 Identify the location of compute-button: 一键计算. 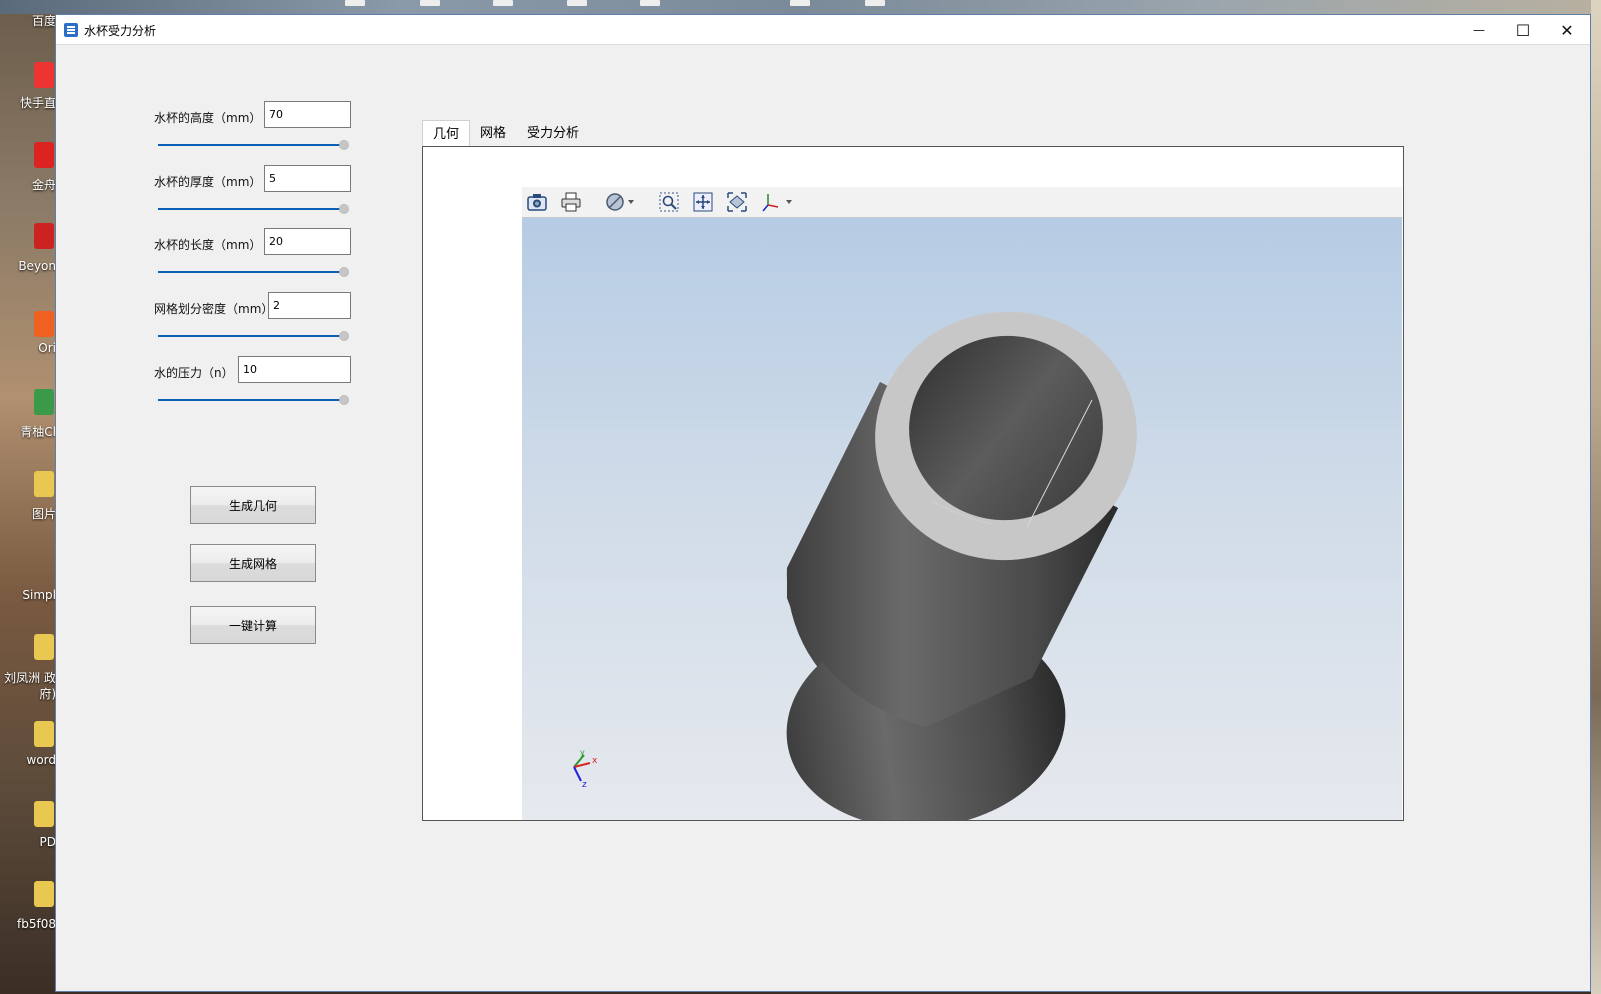
(253, 625).